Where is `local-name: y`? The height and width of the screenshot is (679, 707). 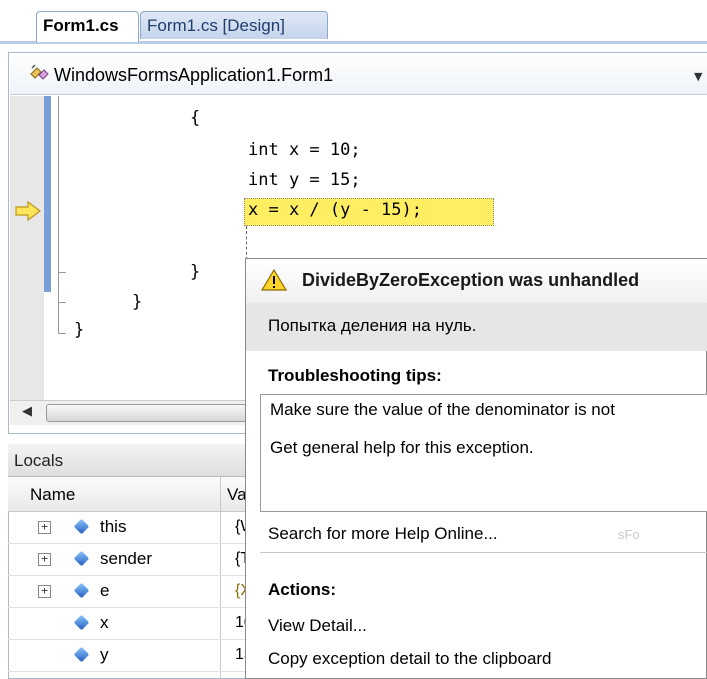 local-name: y is located at coordinates (104, 654).